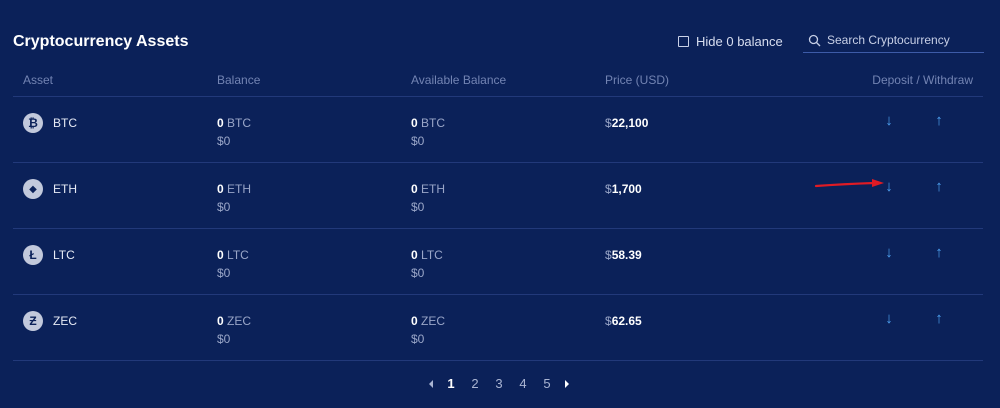  I want to click on balance-cell: 0 LTC $0, so click(233, 264).